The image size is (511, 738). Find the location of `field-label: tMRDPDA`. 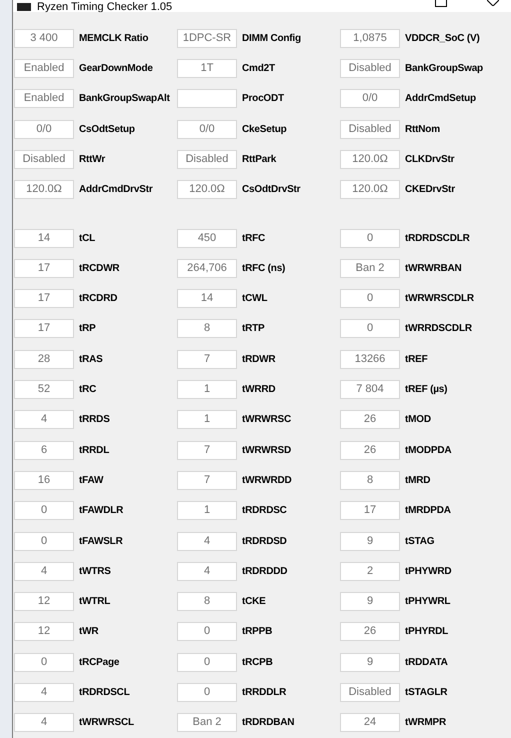

field-label: tMRDPDA is located at coordinates (428, 511).